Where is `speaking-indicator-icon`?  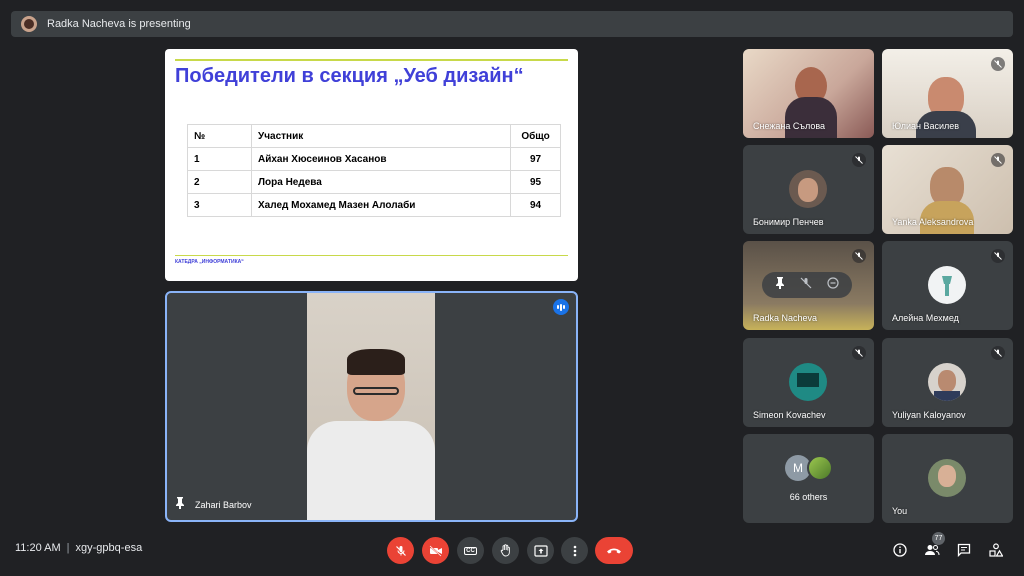 speaking-indicator-icon is located at coordinates (561, 307).